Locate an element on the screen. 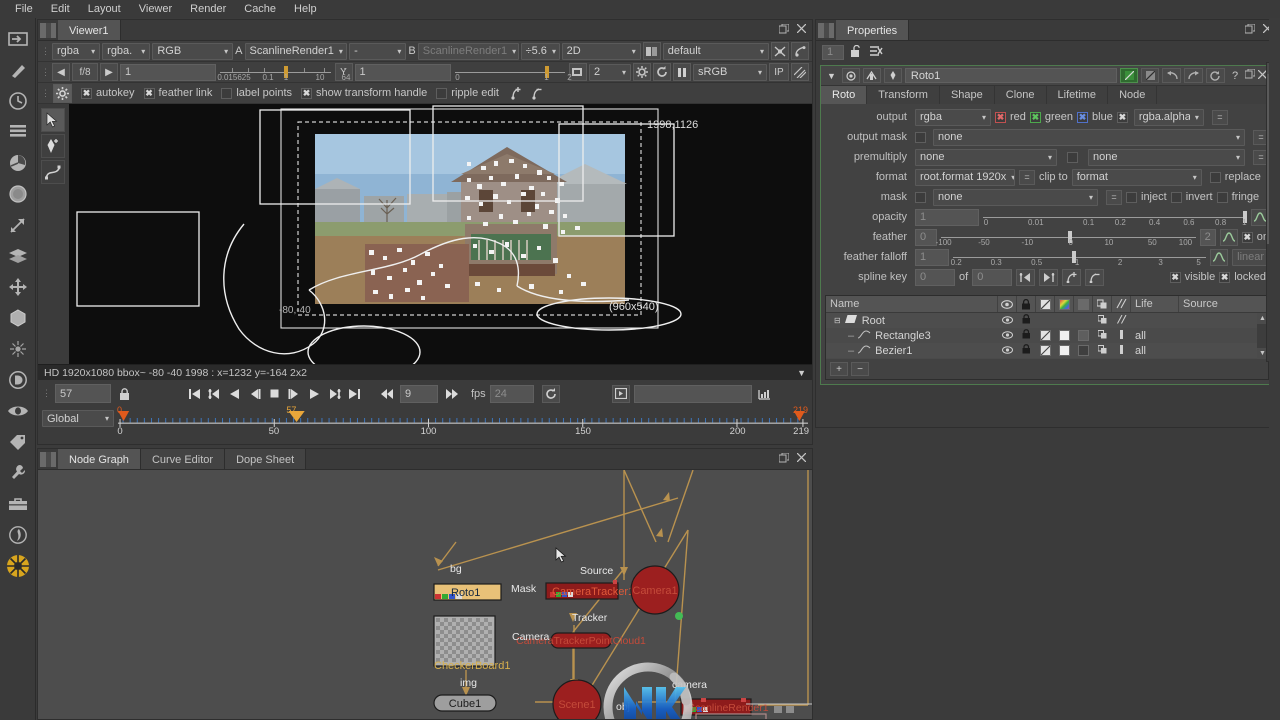  step-forward-icon is located at coordinates (294, 393).